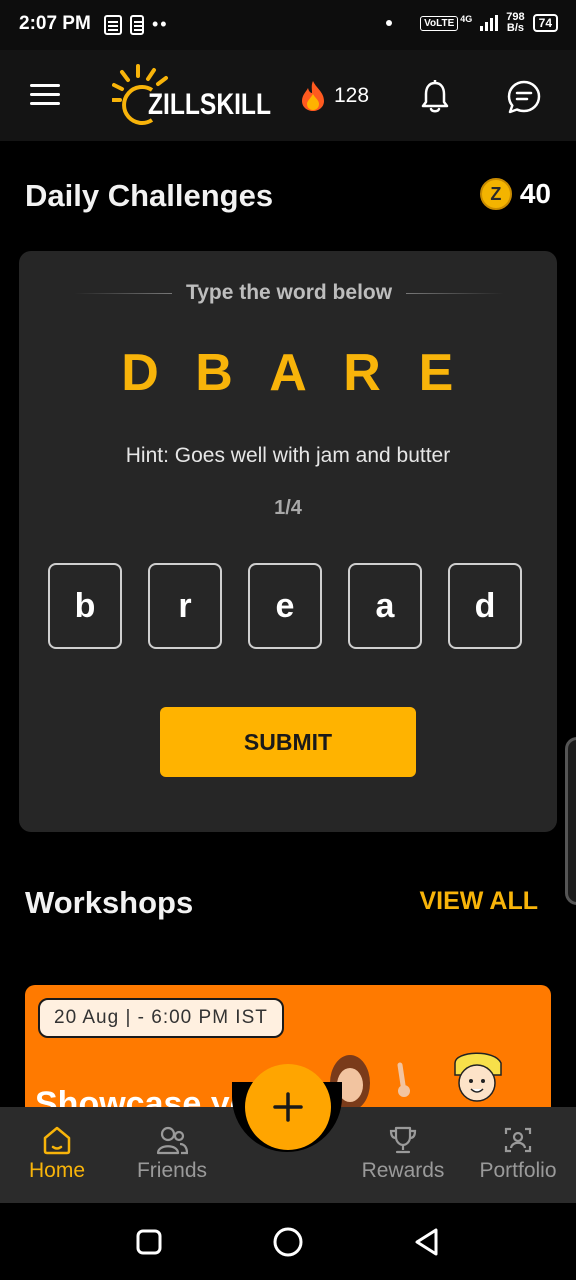 The image size is (576, 1280). I want to click on letter-input: b, so click(85, 606).